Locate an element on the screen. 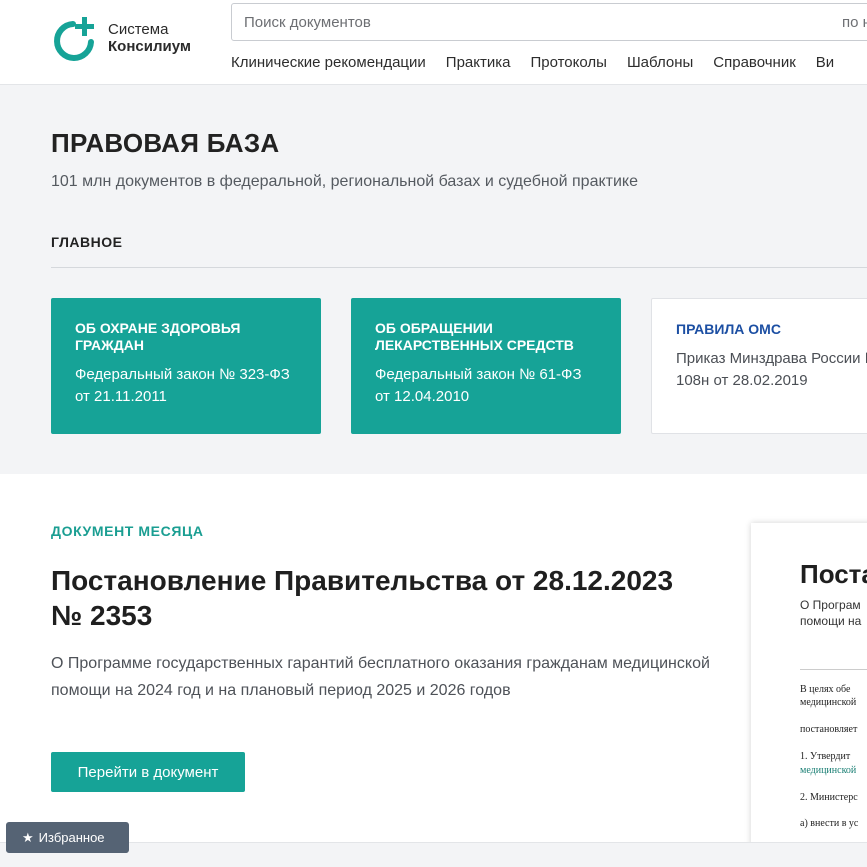 Image resolution: width=867 pixels, height=867 pixels. preview-subtitle: О Програм помощи на is located at coordinates (830, 613).